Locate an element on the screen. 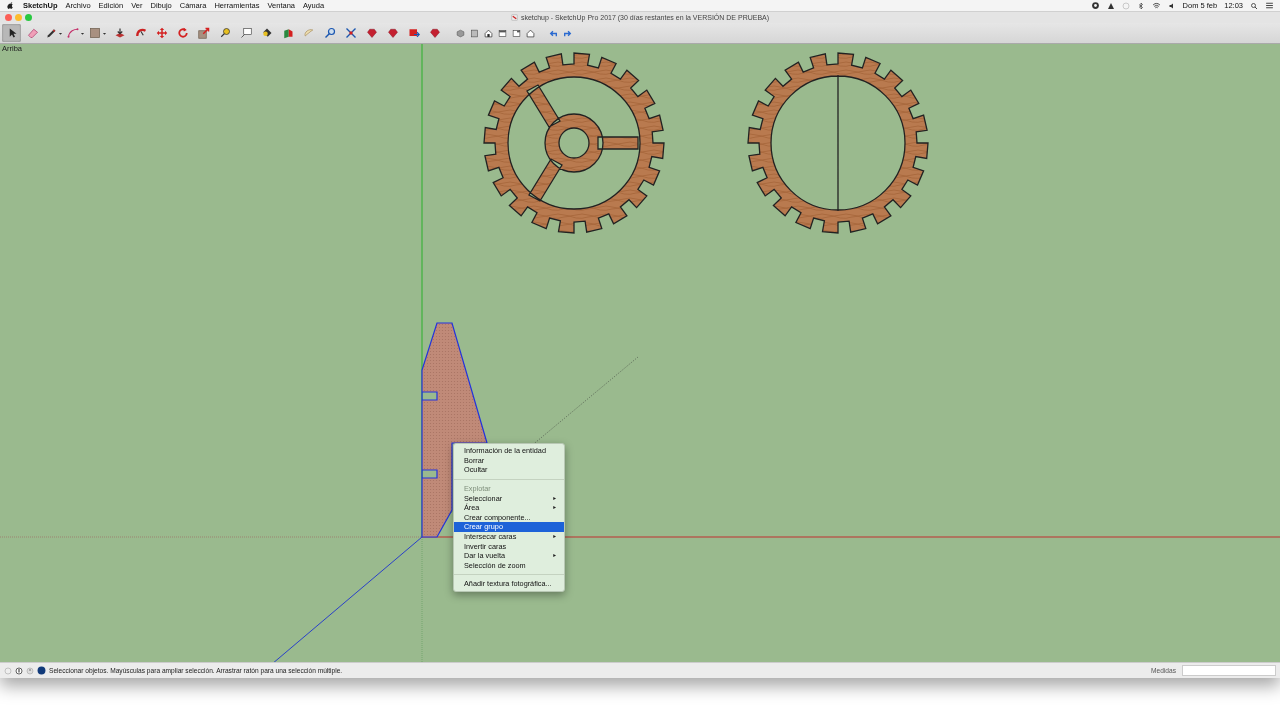  move-icon is located at coordinates (161, 33).